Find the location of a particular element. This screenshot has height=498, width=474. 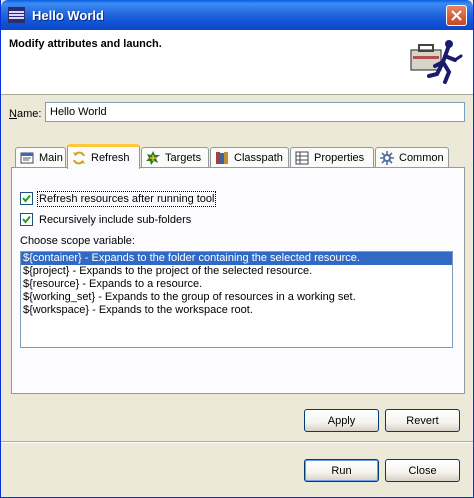

external-tool-run-icon is located at coordinates (436, 62).